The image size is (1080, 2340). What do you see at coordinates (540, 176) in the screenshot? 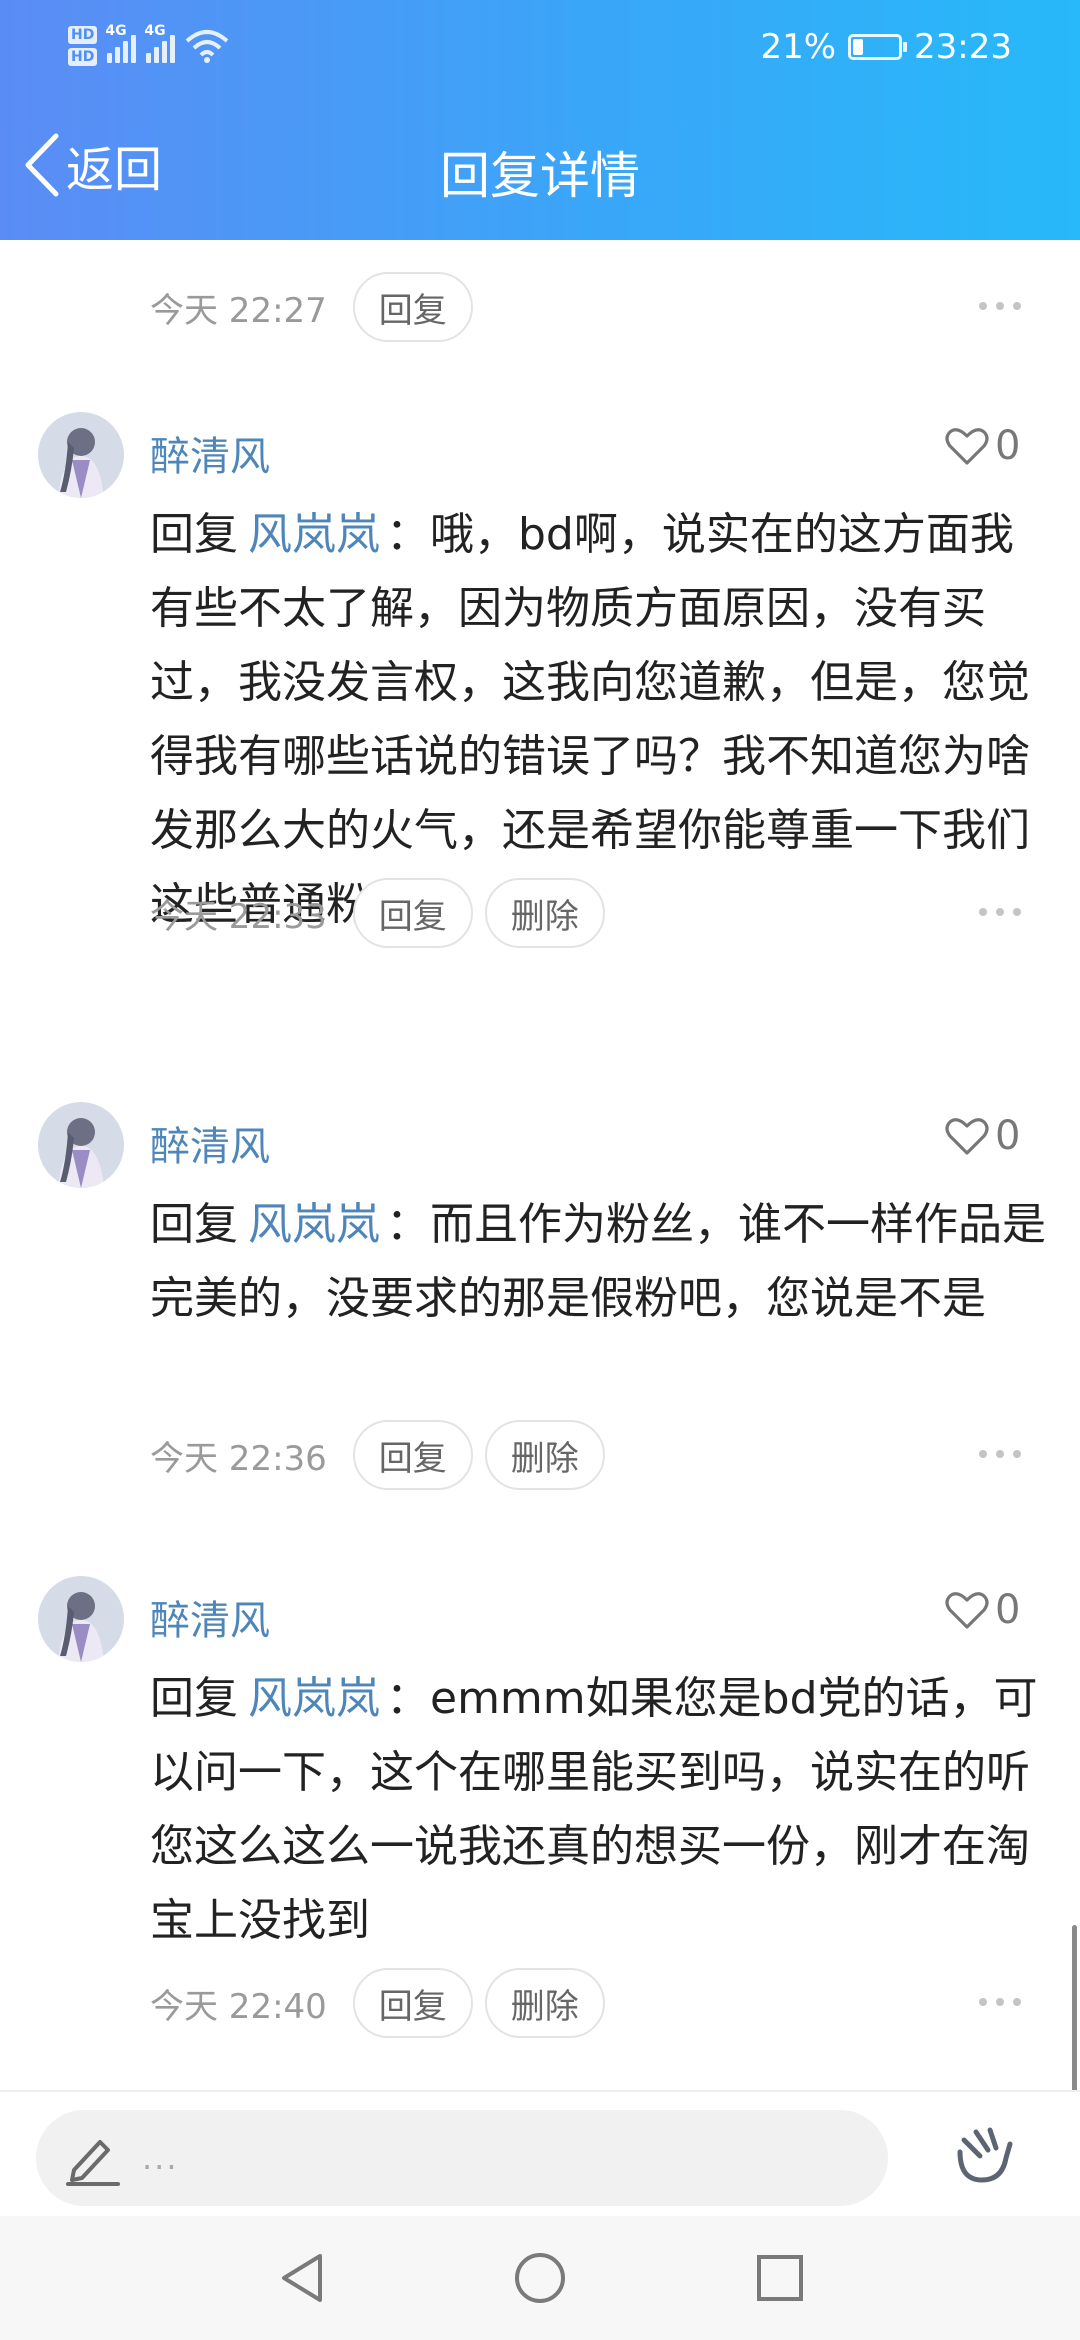
I see `page-title: 回复详情` at bounding box center [540, 176].